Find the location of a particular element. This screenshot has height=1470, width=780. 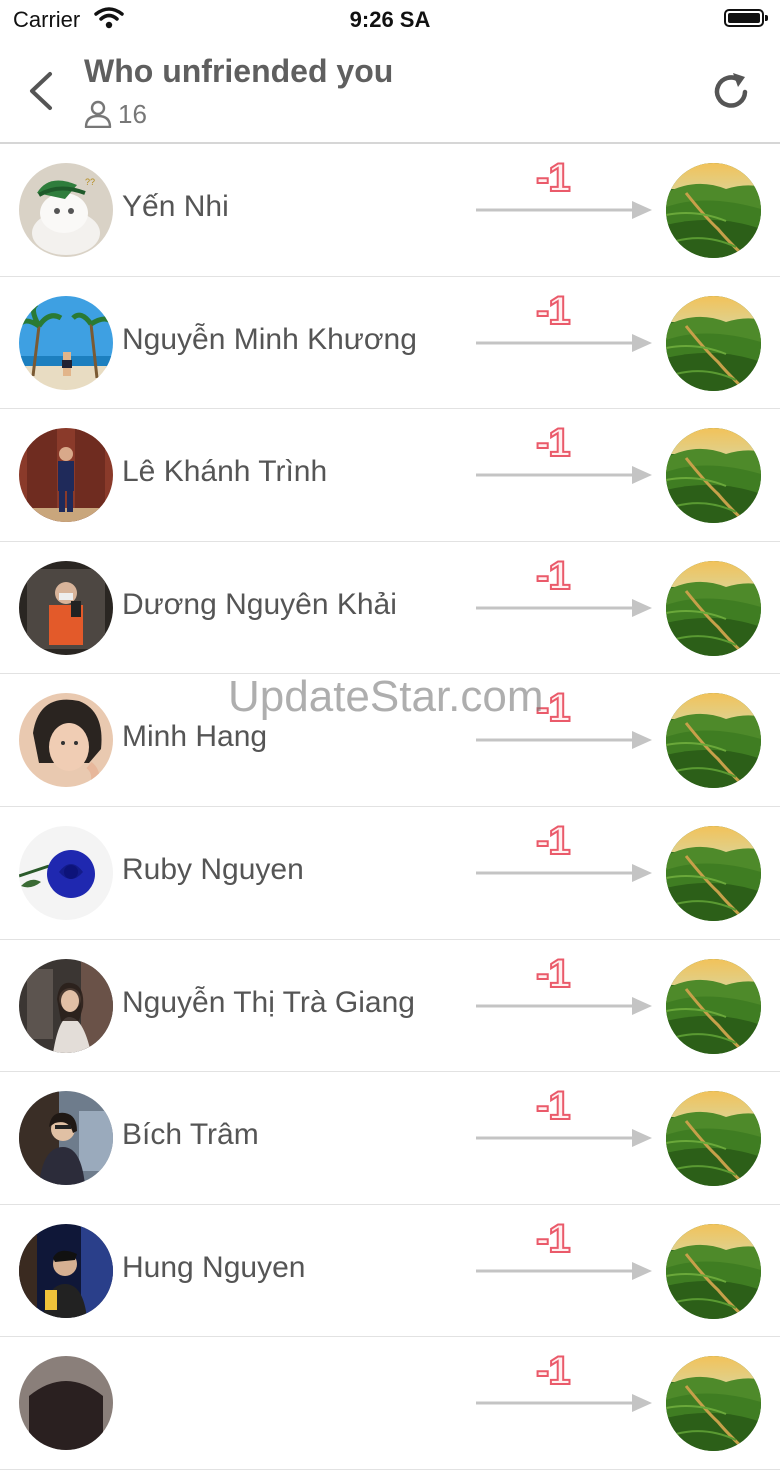

friend-name: Nguyễn Thị Trà Giang is located at coordinates (268, 1002).